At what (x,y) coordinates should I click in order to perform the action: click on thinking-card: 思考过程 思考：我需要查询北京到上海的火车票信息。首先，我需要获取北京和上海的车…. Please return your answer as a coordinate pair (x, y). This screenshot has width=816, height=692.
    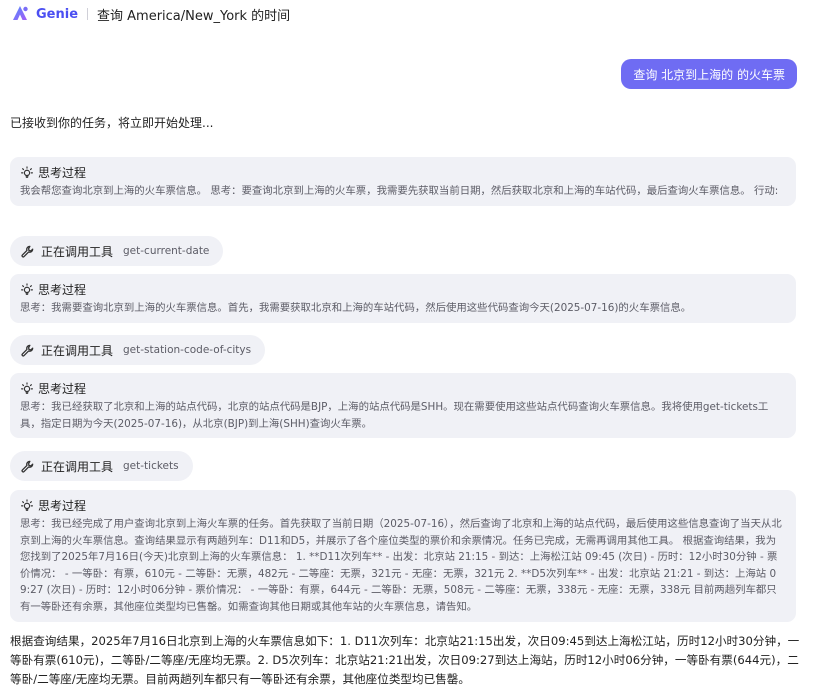
    Looking at the image, I should click on (403, 298).